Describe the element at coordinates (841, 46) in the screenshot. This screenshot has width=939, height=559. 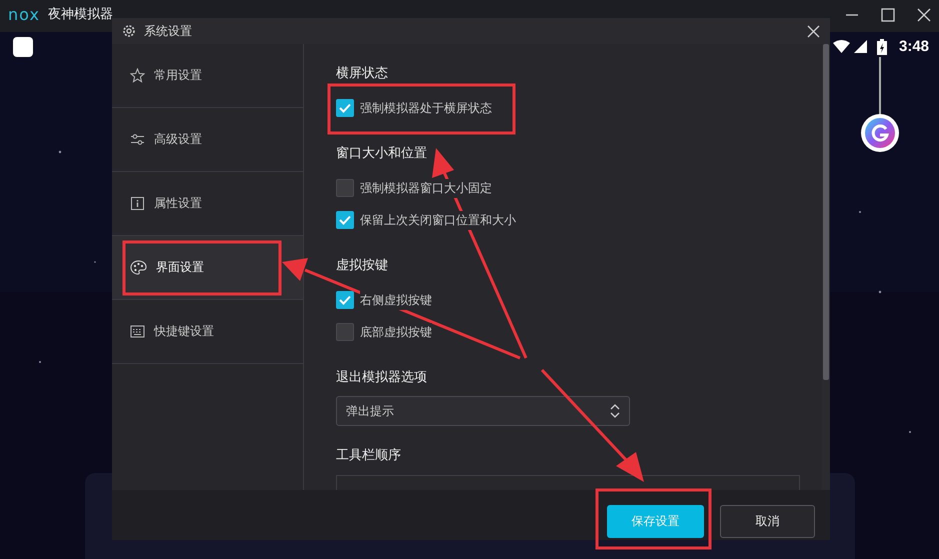
I see `wifi-icon` at that location.